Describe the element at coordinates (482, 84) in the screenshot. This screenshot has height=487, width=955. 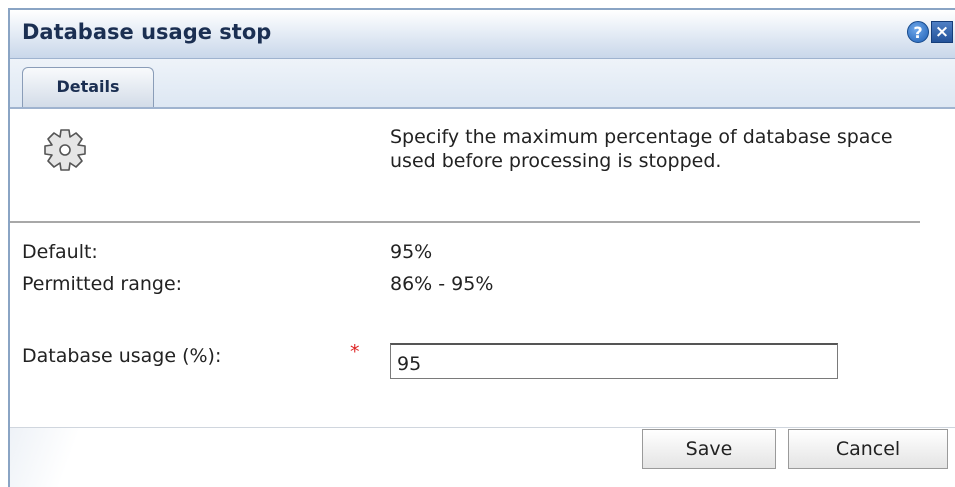
I see `tab-strip: Details` at that location.